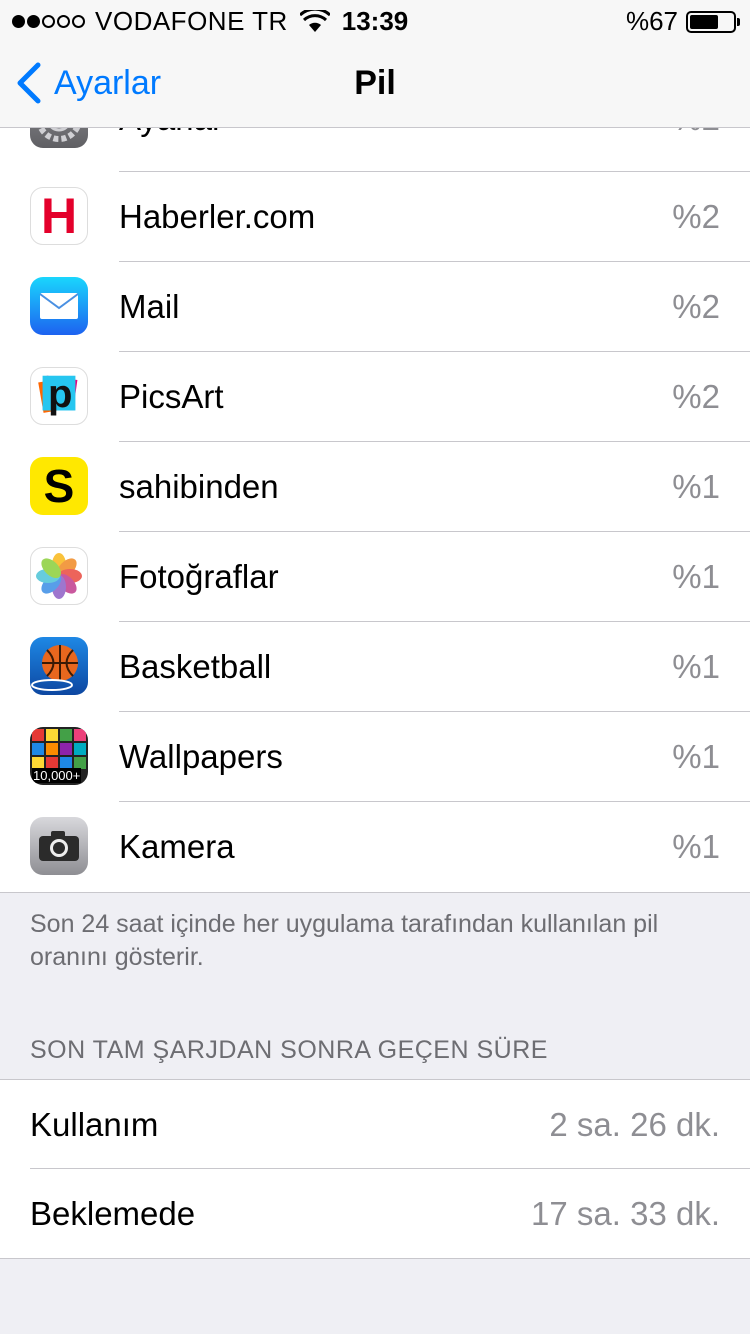 The width and height of the screenshot is (750, 1334). Describe the element at coordinates (704, 21) in the screenshot. I see `battery-fill` at that location.